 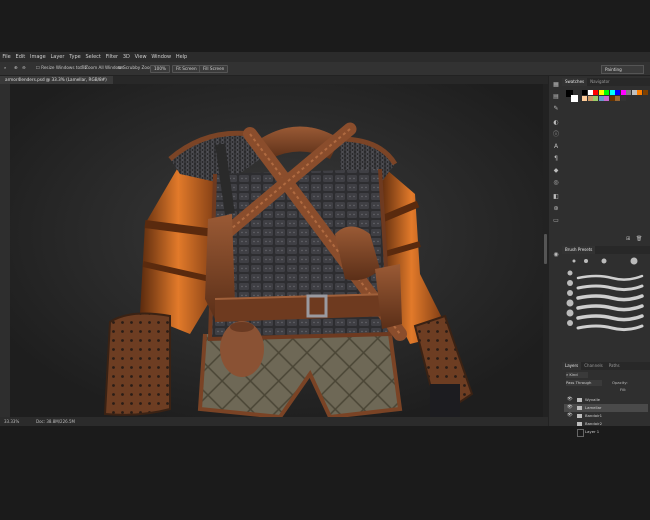 I want to click on layer-row: 👁 Wyvalle, so click(x=606, y=400).